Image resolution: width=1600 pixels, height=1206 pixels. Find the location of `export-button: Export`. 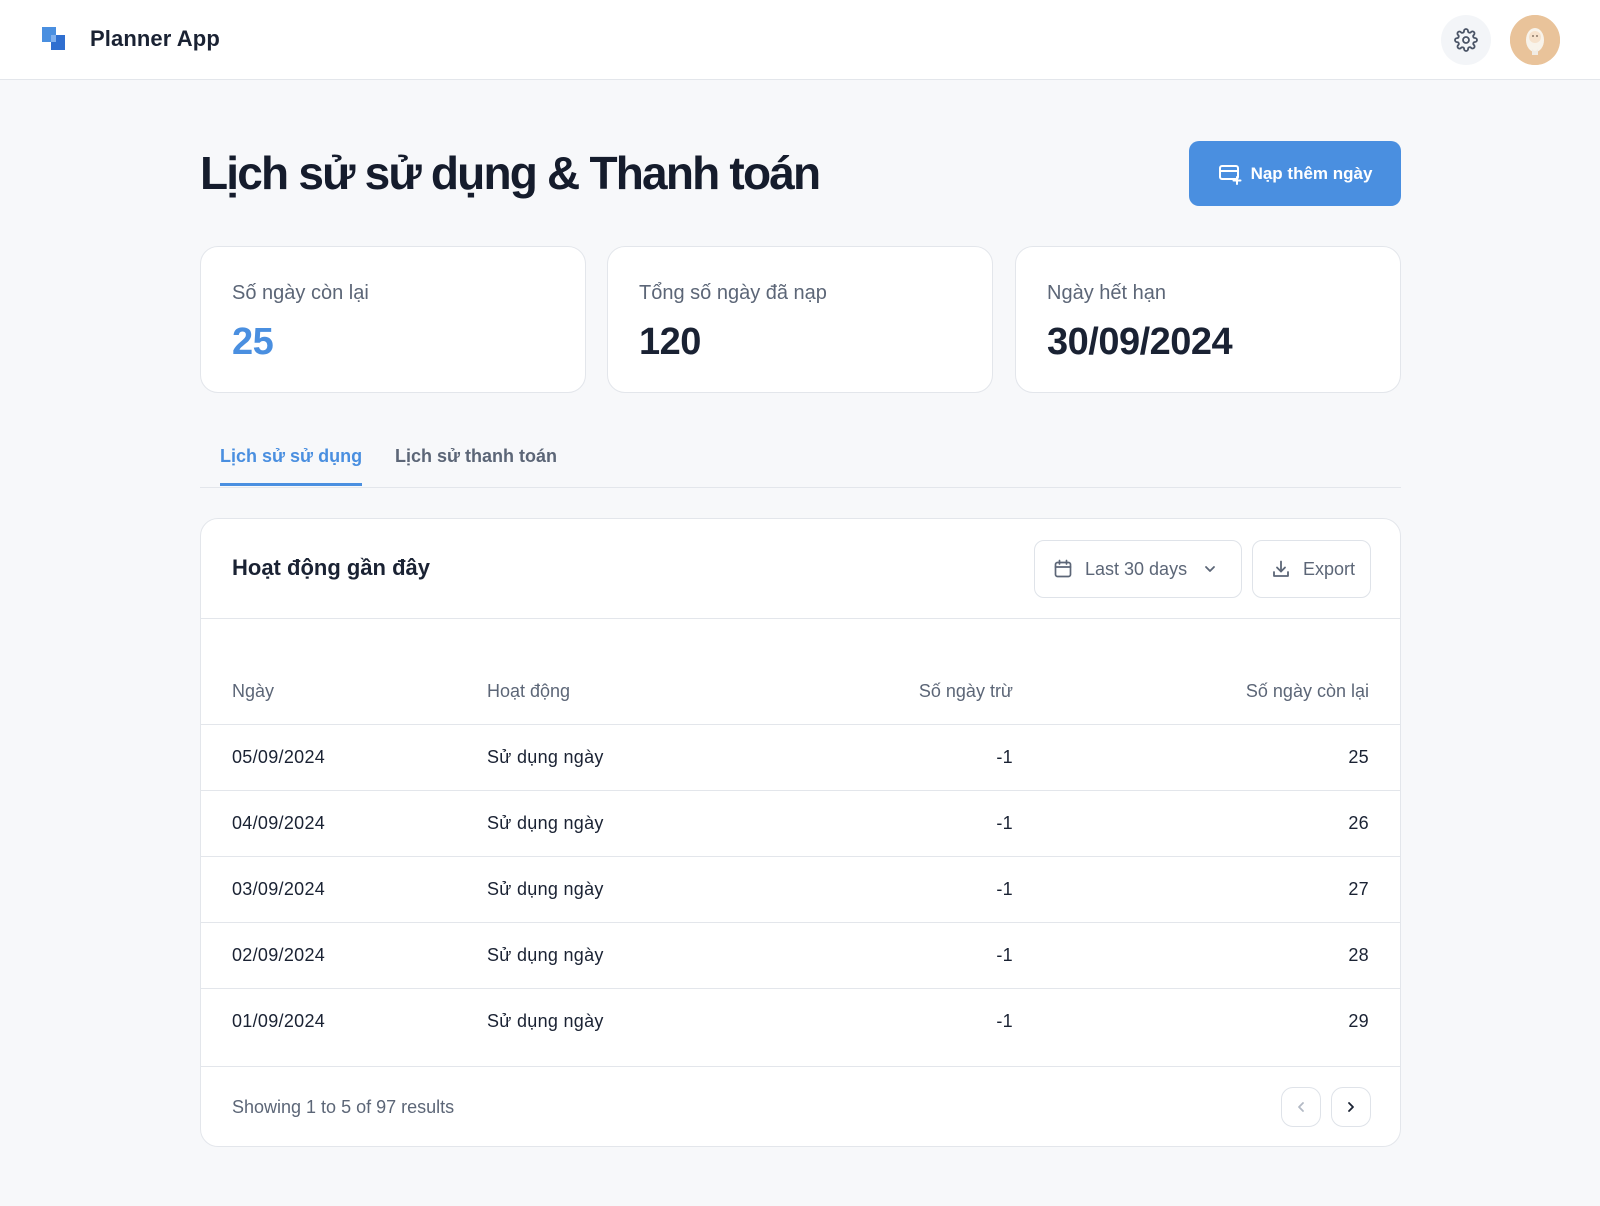

export-button: Export is located at coordinates (1311, 569).